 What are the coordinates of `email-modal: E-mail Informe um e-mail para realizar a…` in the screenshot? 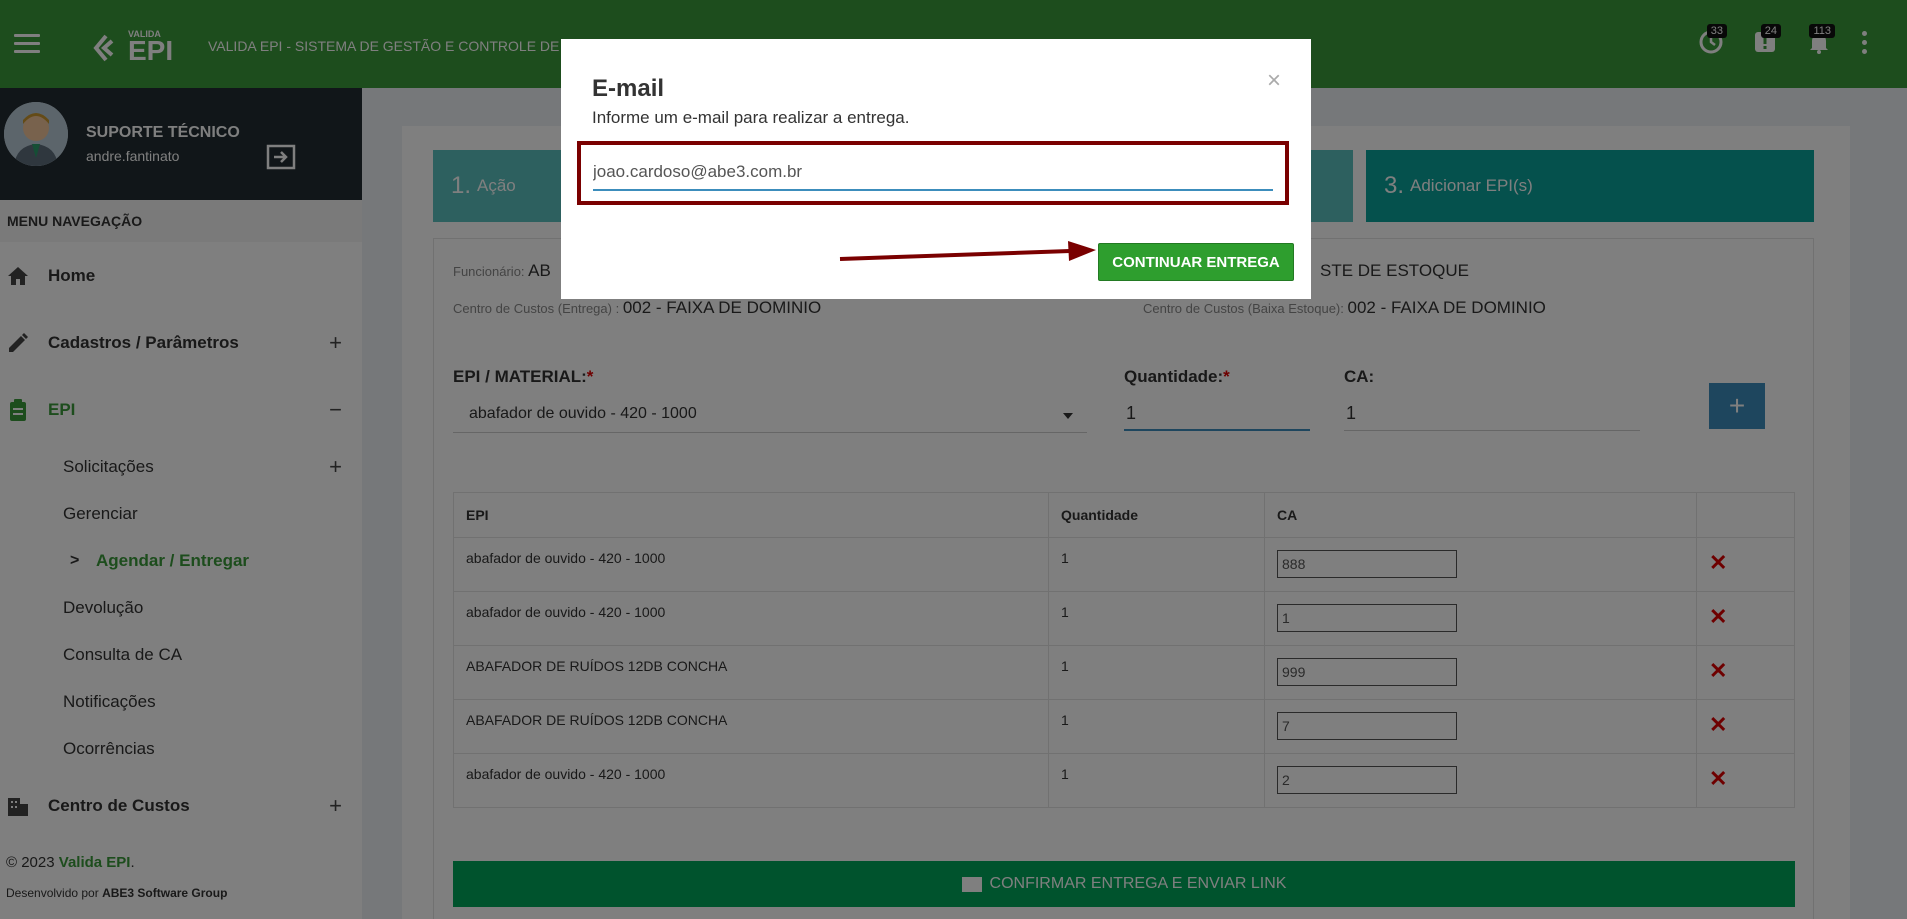 It's located at (936, 169).